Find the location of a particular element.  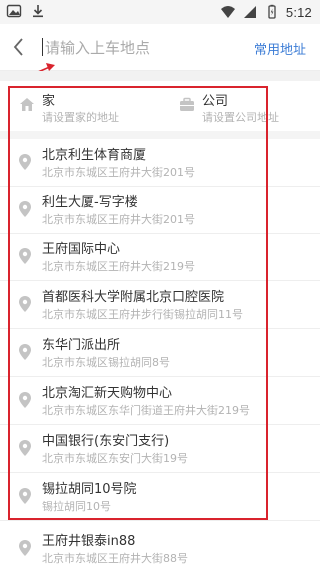

status-time: 5:12 is located at coordinates (298, 12).